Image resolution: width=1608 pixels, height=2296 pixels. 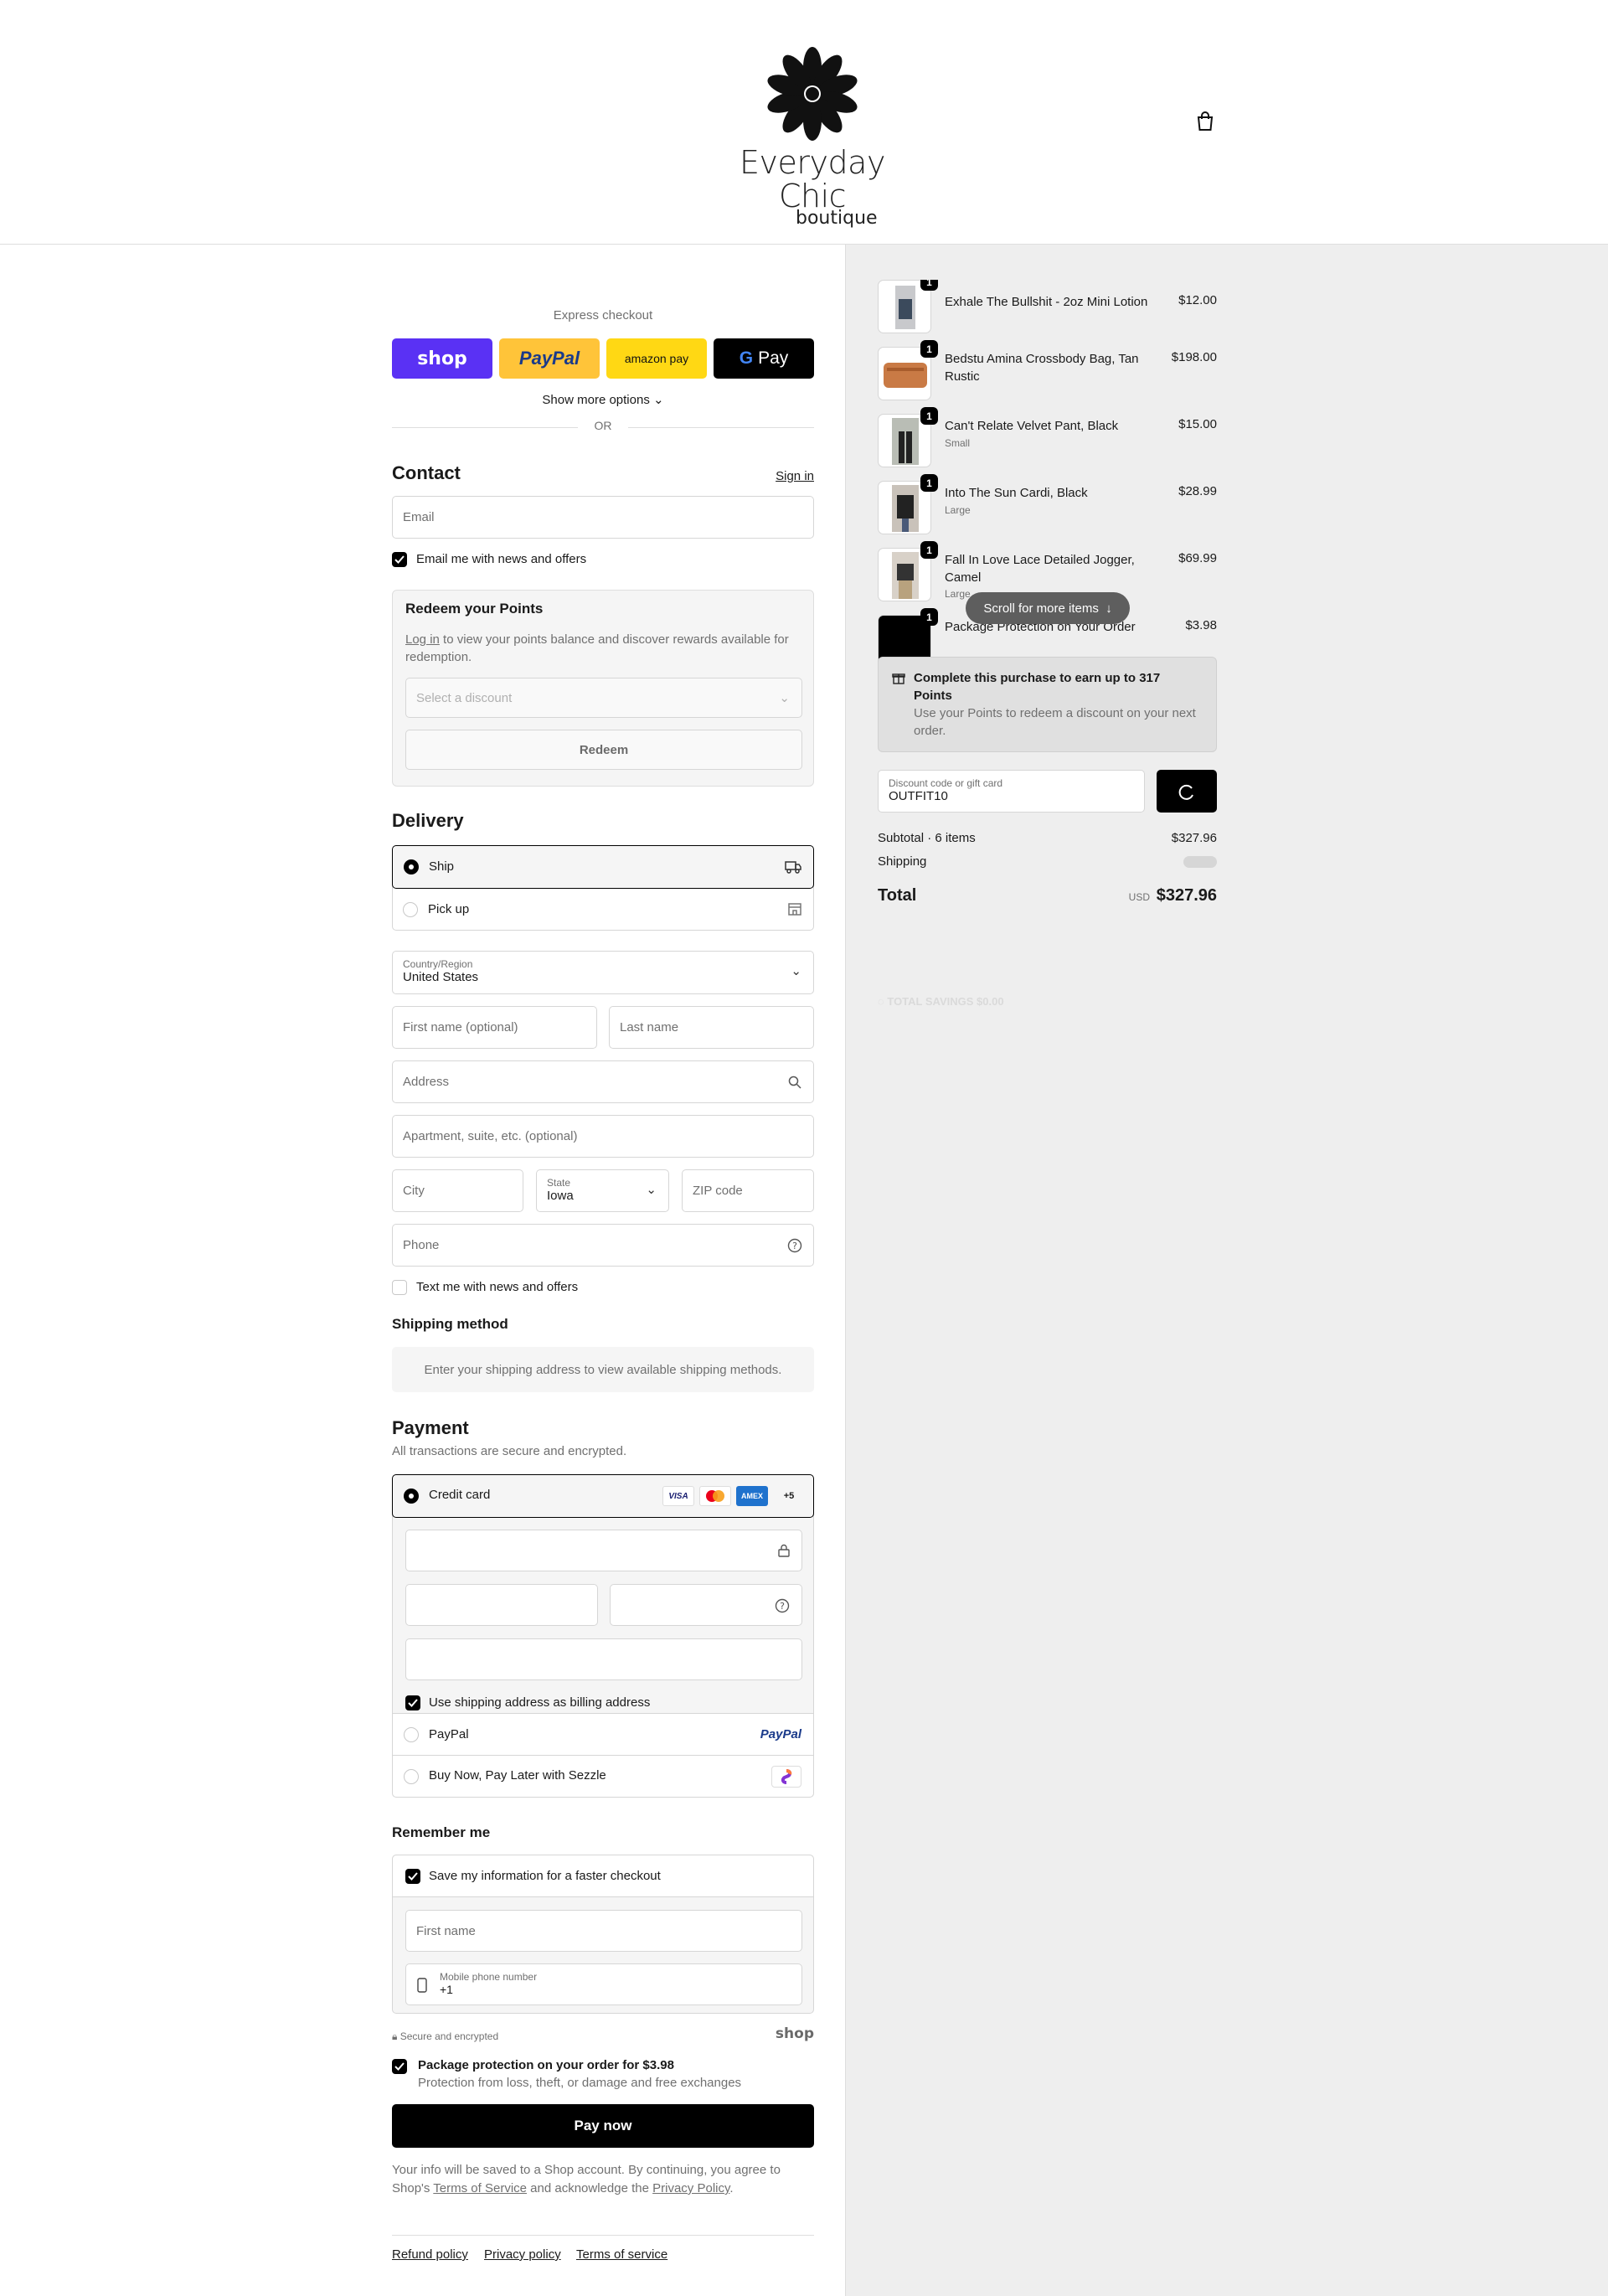 I want to click on sign-in-link: Sign in, so click(x=795, y=476).